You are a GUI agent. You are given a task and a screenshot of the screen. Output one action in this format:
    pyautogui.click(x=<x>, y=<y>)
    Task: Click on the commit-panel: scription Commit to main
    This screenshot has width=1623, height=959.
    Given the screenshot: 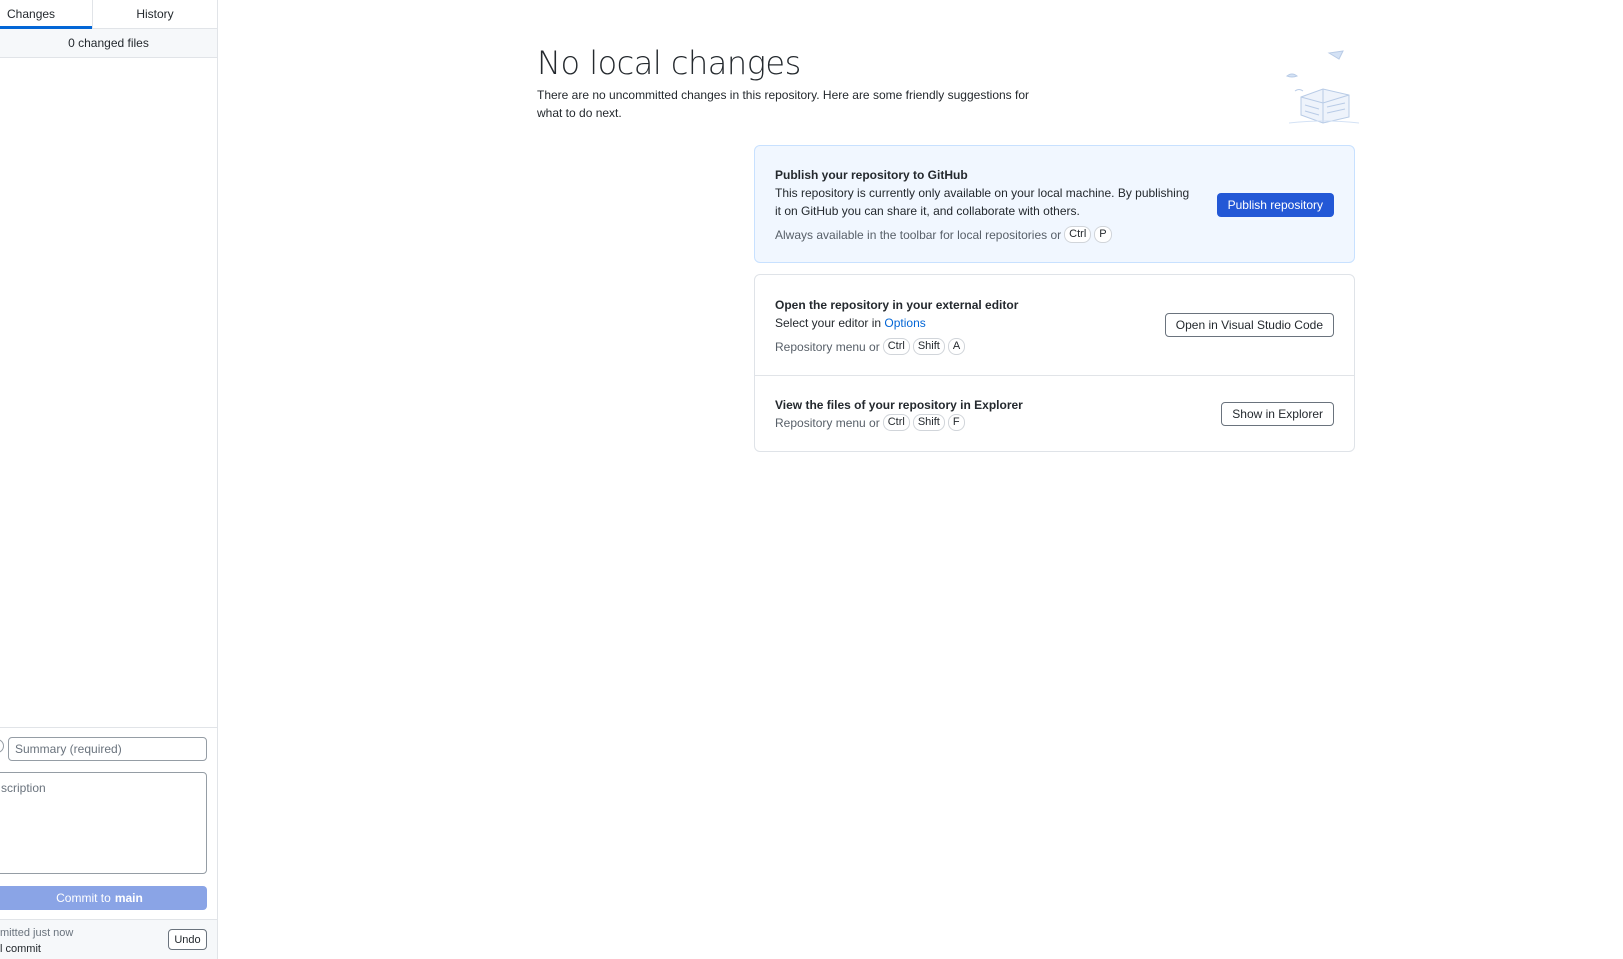 What is the action you would take?
    pyautogui.click(x=108, y=823)
    